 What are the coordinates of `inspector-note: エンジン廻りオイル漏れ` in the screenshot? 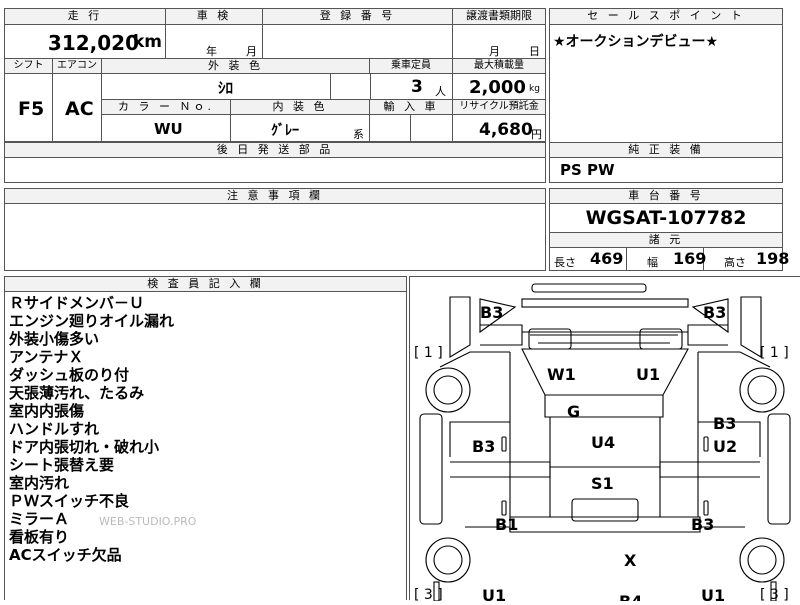 It's located at (92, 321).